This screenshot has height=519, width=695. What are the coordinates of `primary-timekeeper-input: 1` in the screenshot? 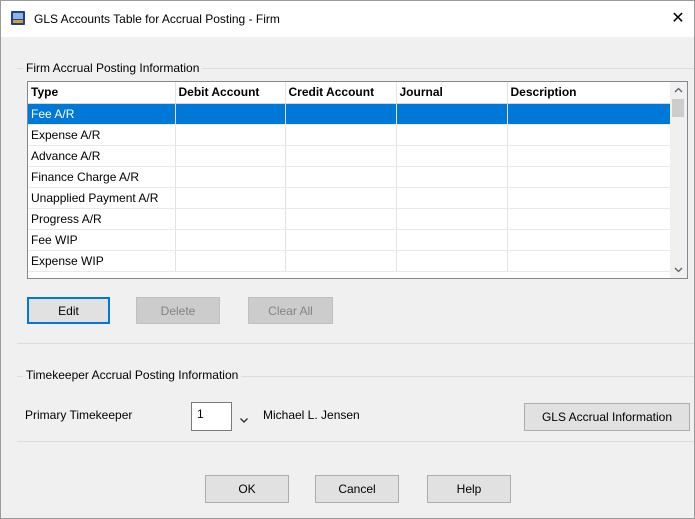 It's located at (211, 416).